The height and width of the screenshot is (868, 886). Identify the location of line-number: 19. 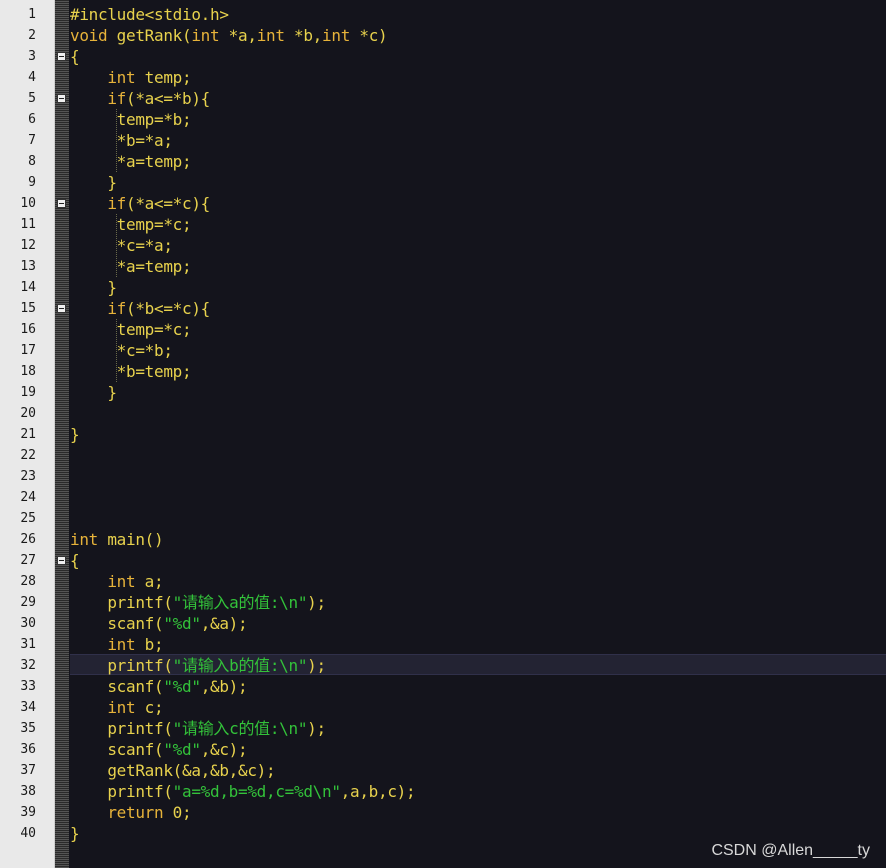
(28, 392).